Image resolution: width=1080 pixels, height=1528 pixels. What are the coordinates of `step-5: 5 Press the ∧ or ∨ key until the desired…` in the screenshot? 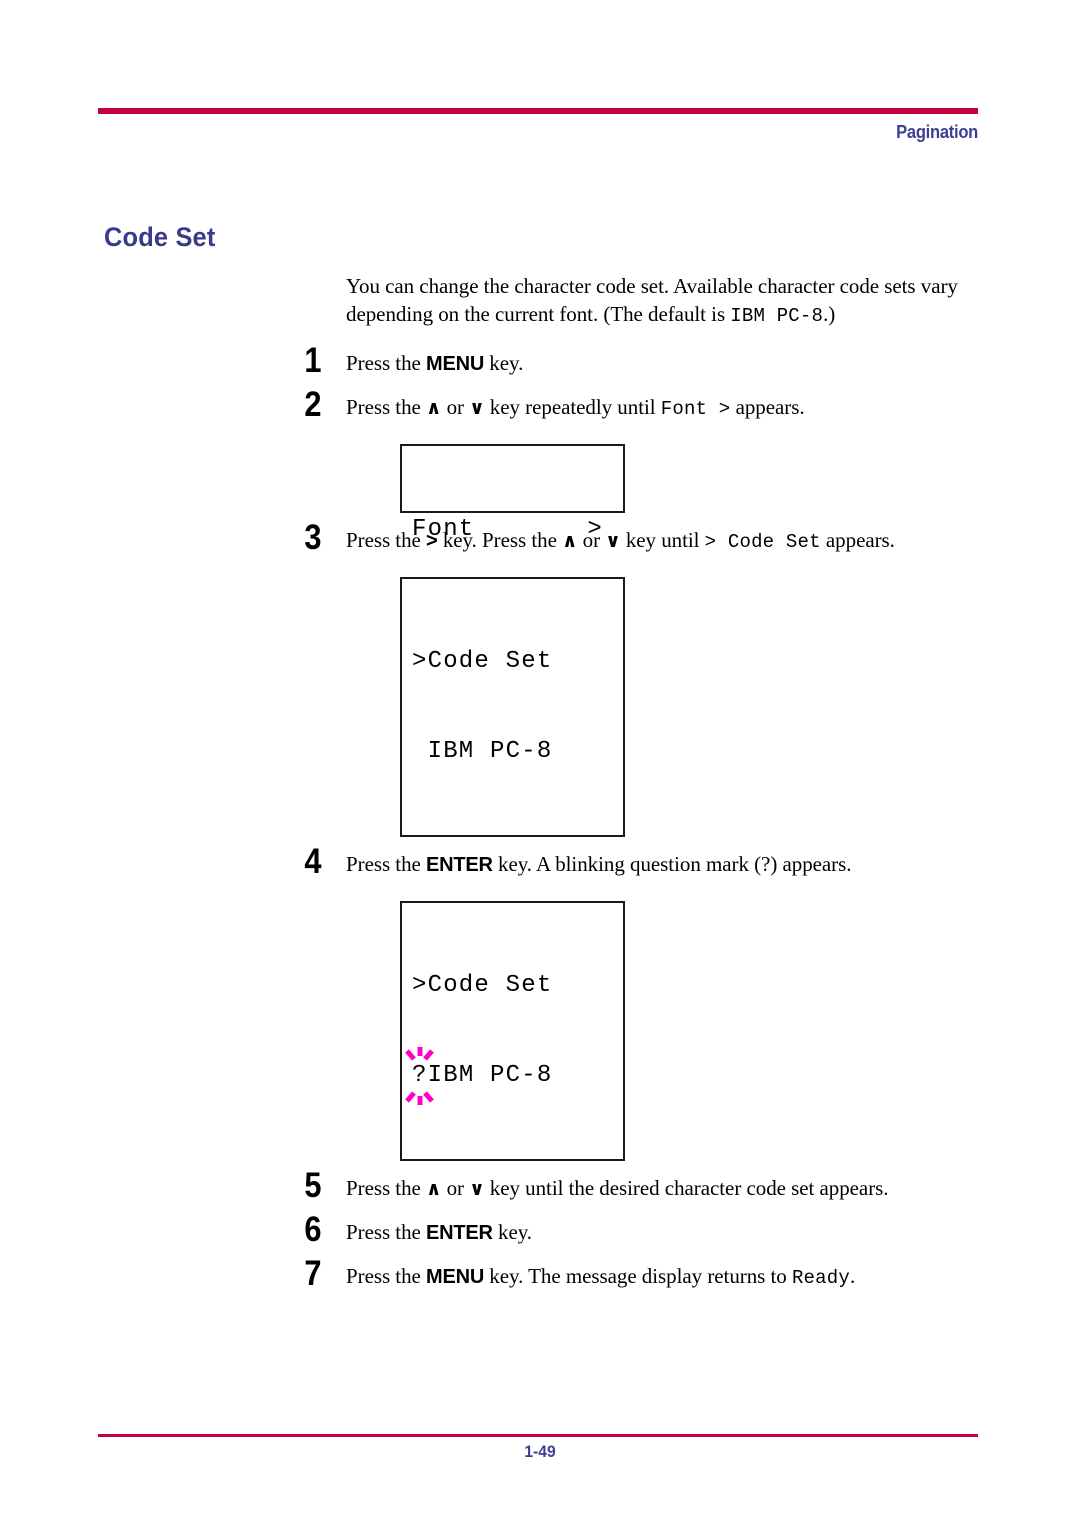 It's located at (645, 1191).